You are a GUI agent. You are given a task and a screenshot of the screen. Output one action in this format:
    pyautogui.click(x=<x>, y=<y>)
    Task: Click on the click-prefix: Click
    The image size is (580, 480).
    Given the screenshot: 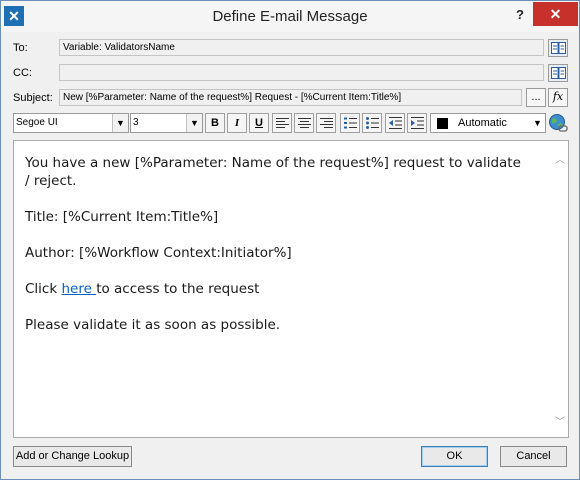 What is the action you would take?
    pyautogui.click(x=43, y=289)
    